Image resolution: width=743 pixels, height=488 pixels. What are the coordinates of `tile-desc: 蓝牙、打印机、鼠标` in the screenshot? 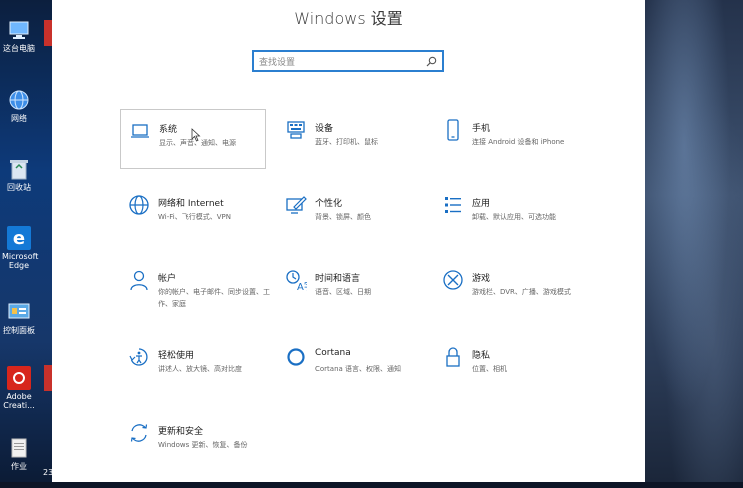 It's located at (346, 142).